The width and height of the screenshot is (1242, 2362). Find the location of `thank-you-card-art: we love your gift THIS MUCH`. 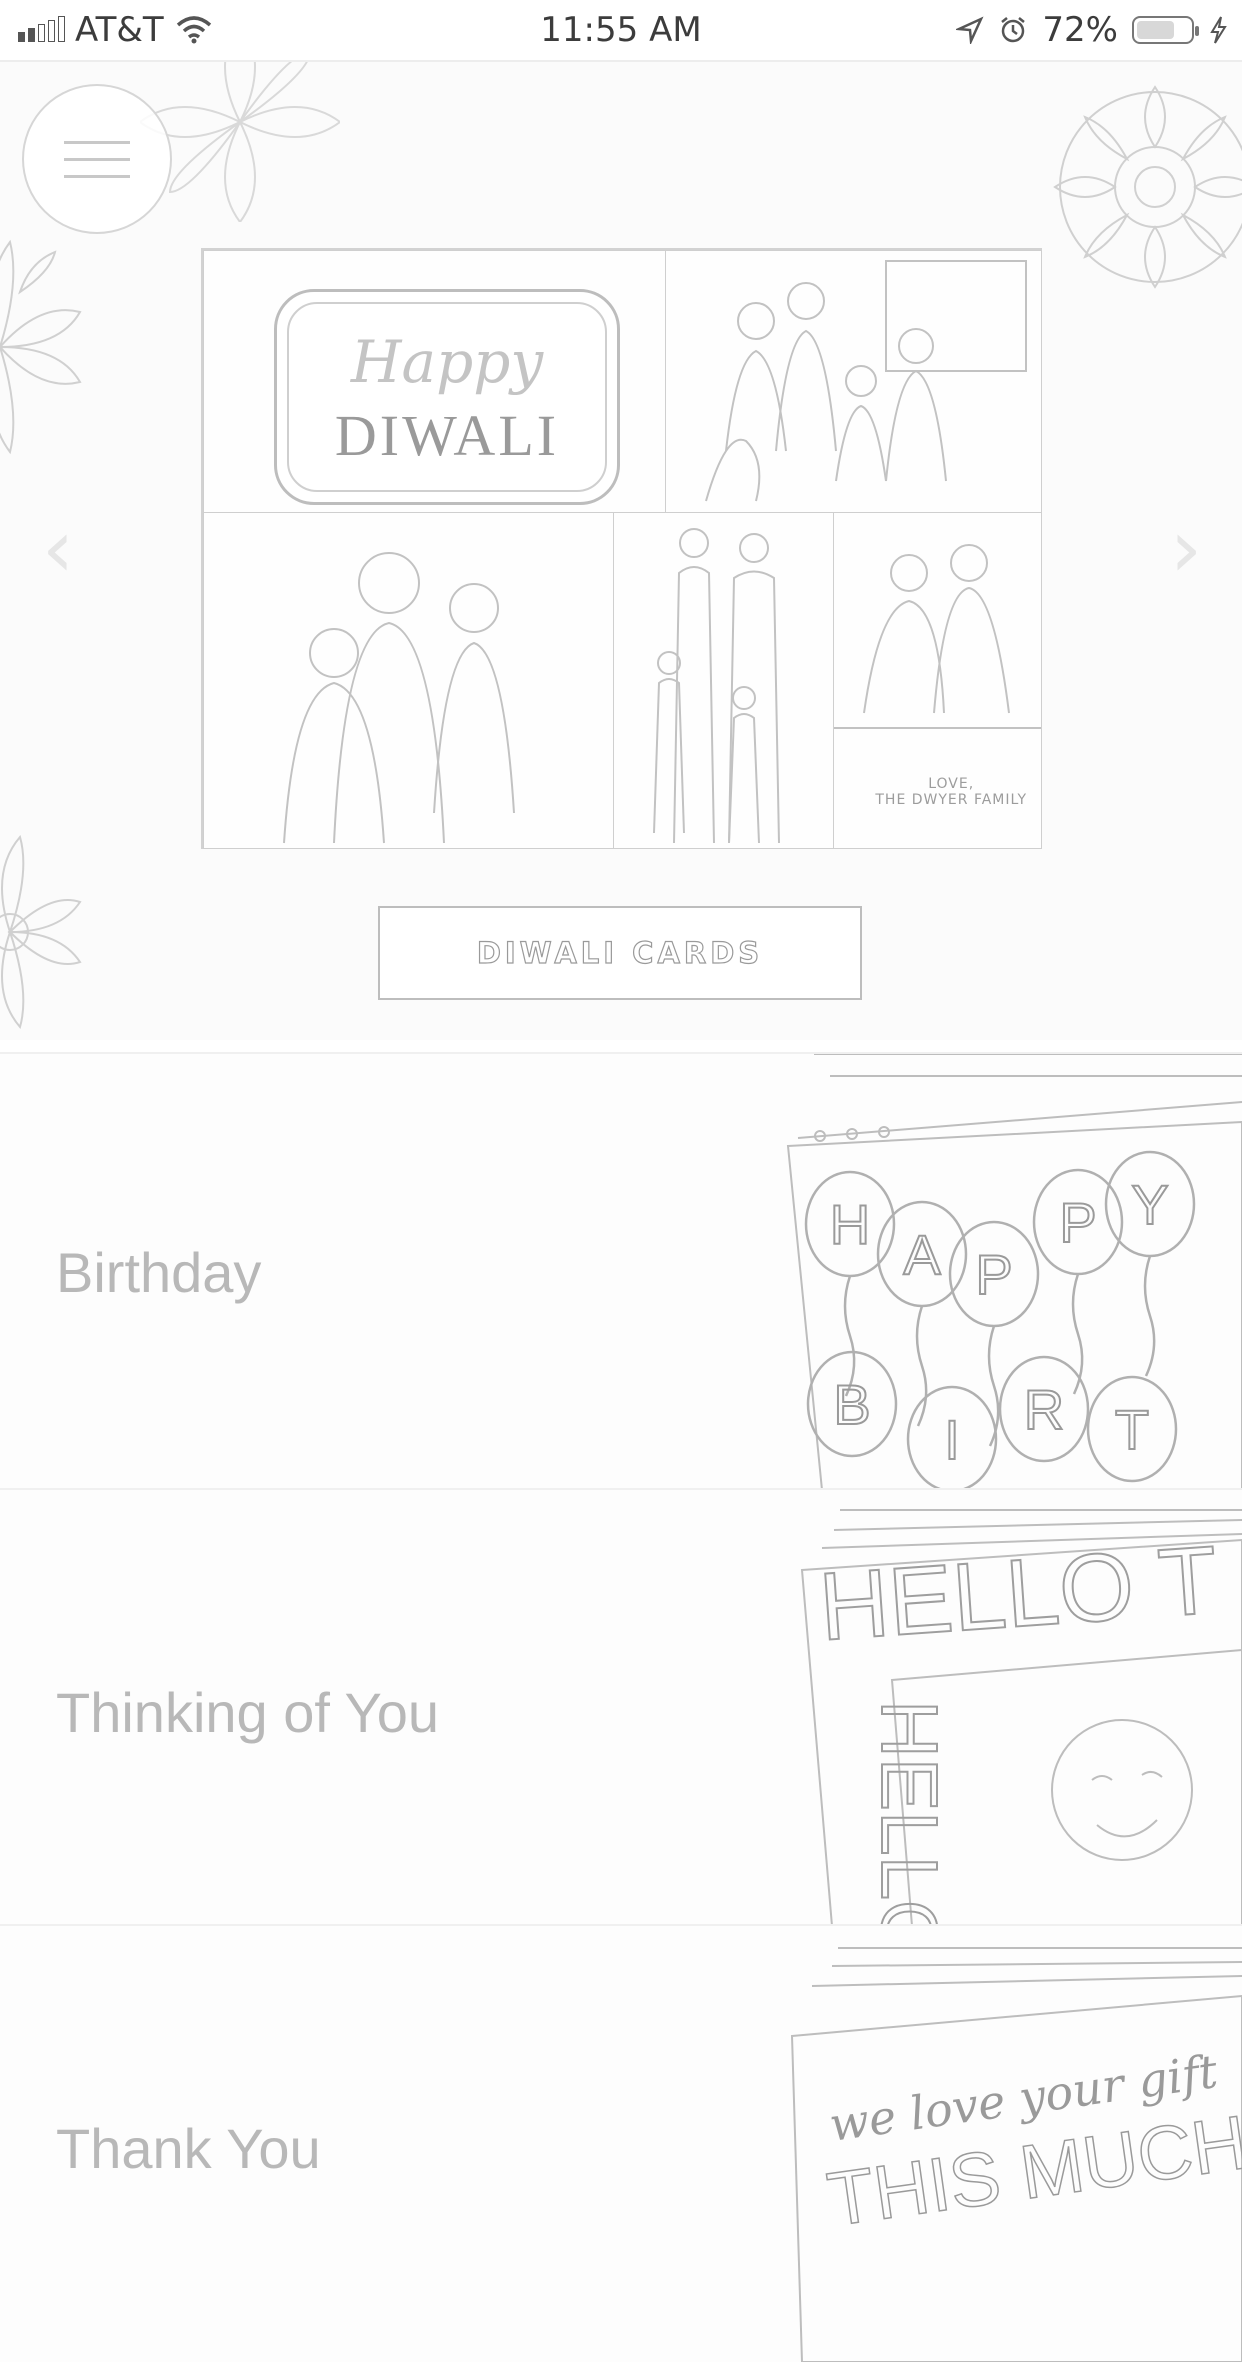

thank-you-card-art: we love your gift THIS MUCH is located at coordinates (1016, 2154).